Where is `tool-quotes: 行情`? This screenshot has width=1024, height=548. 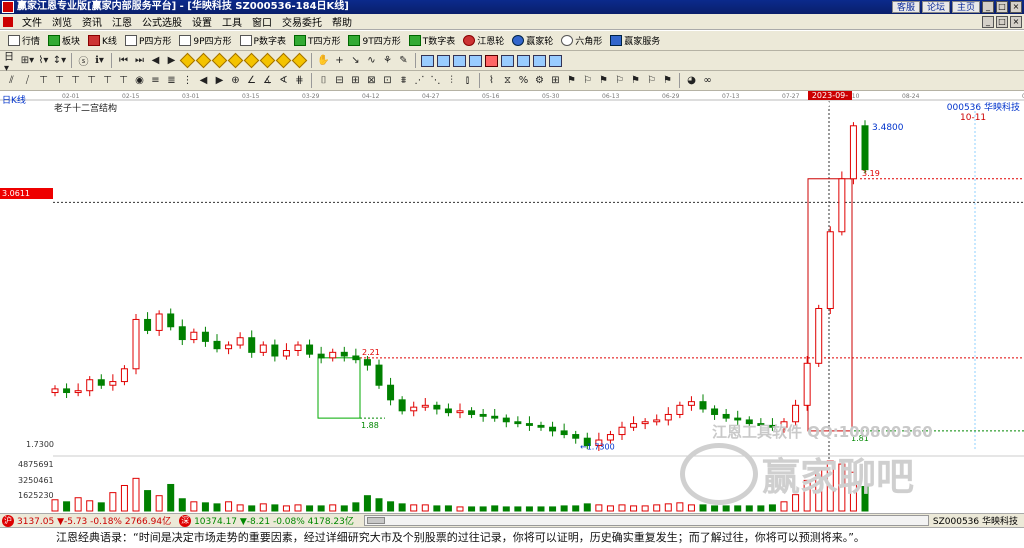
tool-quotes: 行情 is located at coordinates (24, 41).